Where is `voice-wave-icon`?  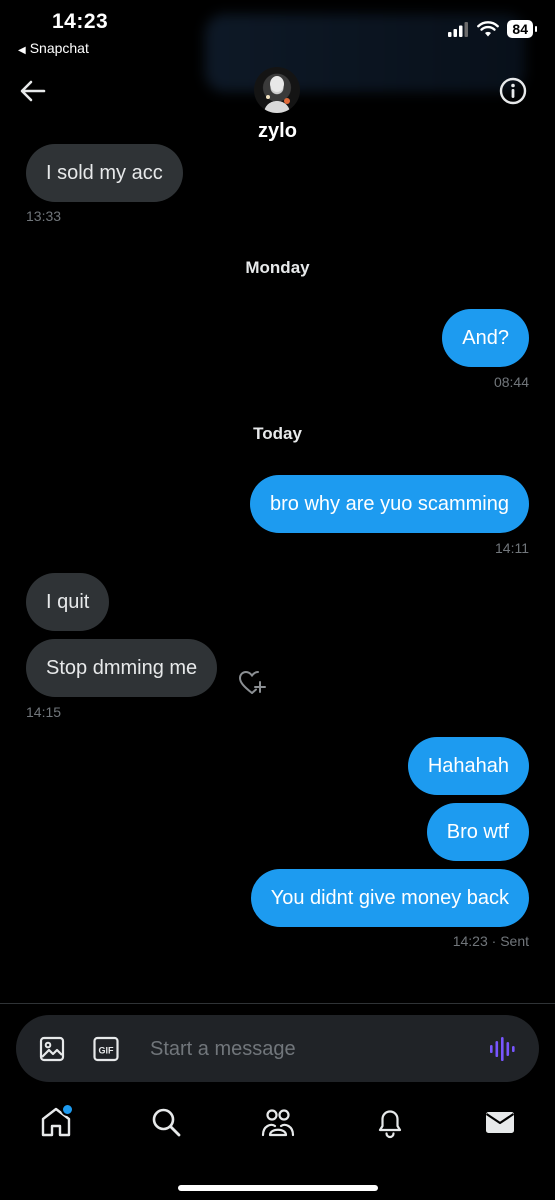 voice-wave-icon is located at coordinates (503, 1049).